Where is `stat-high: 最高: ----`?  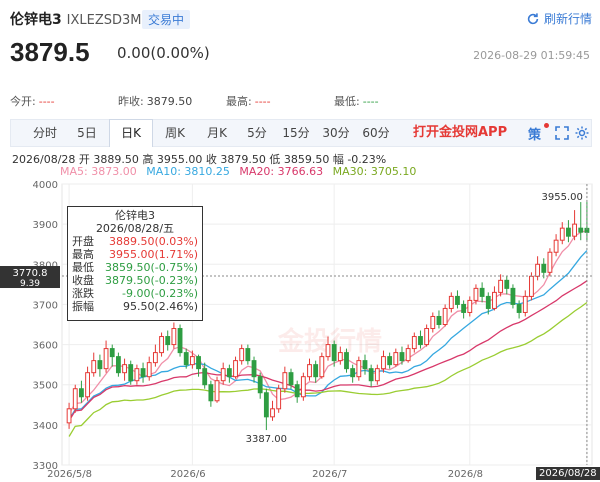 stat-high: 最高: ---- is located at coordinates (248, 101).